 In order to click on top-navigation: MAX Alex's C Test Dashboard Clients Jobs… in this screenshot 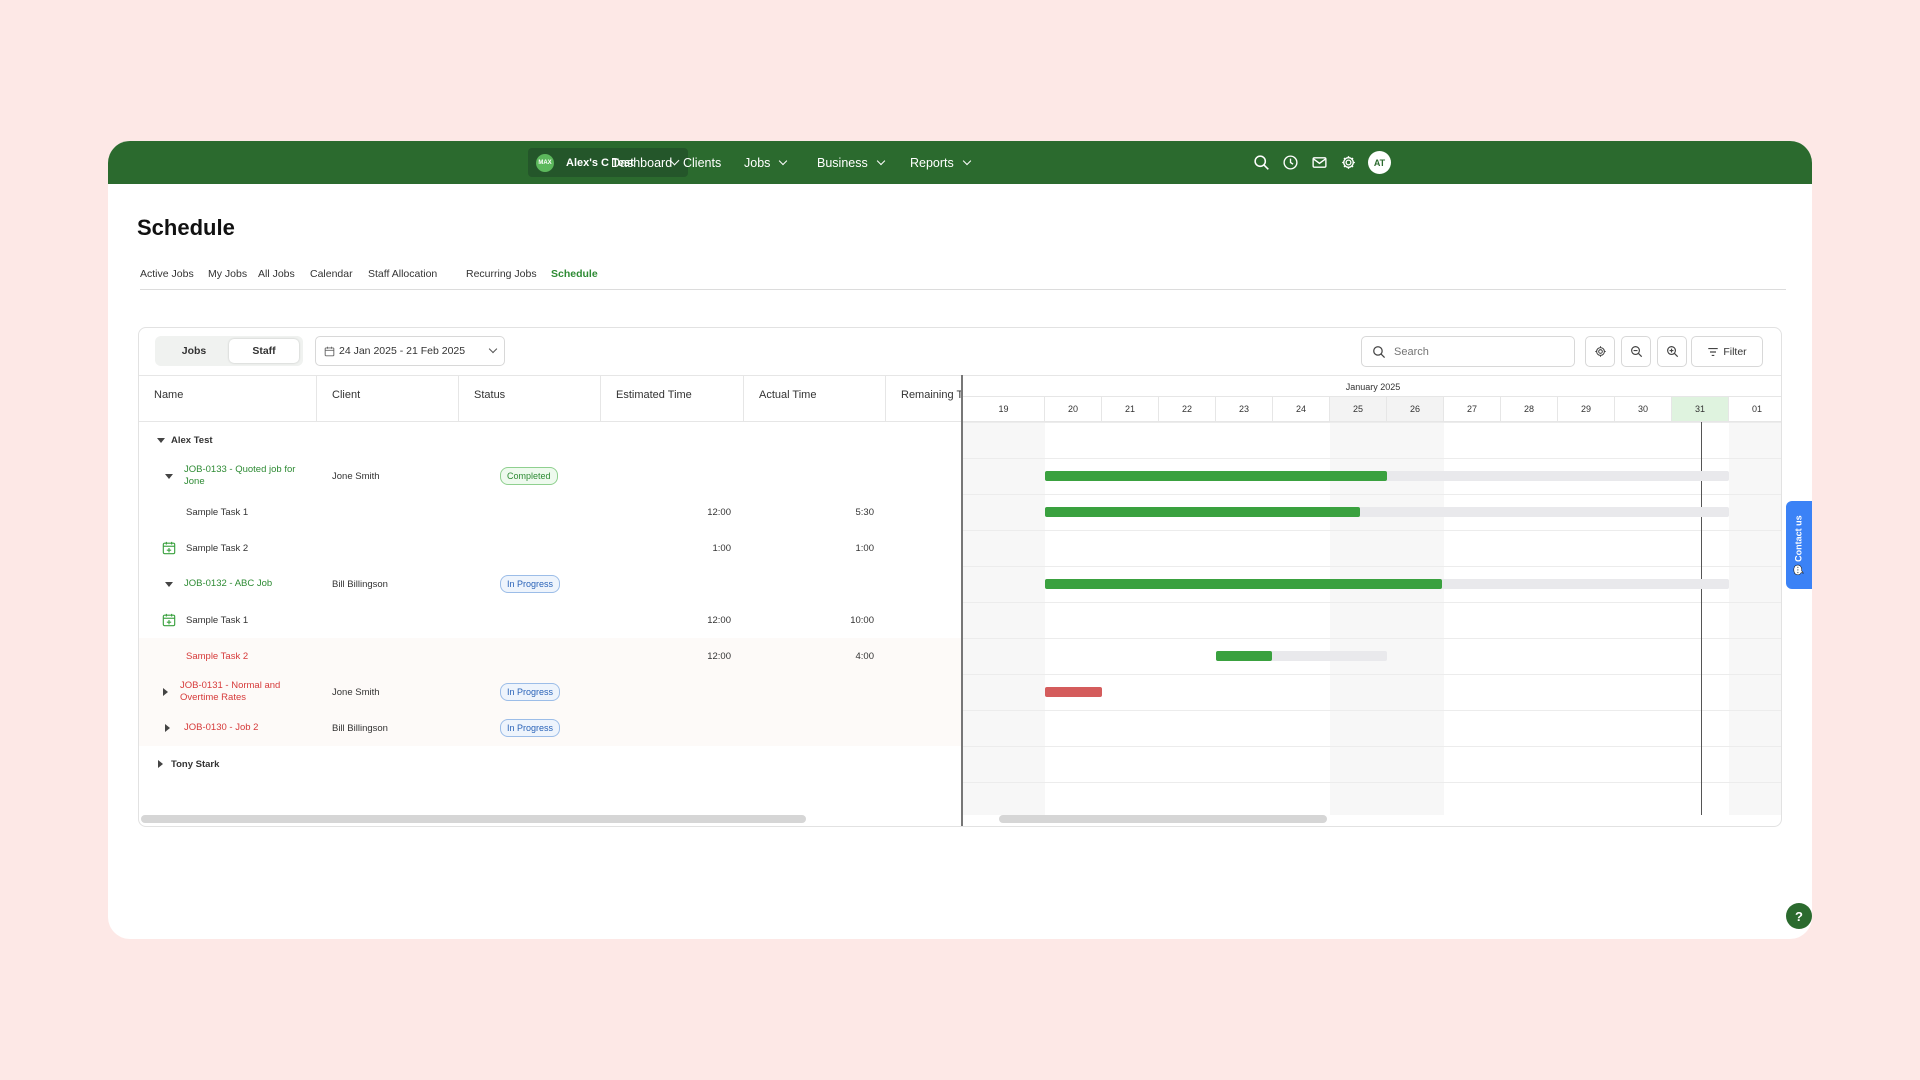, I will do `click(960, 162)`.